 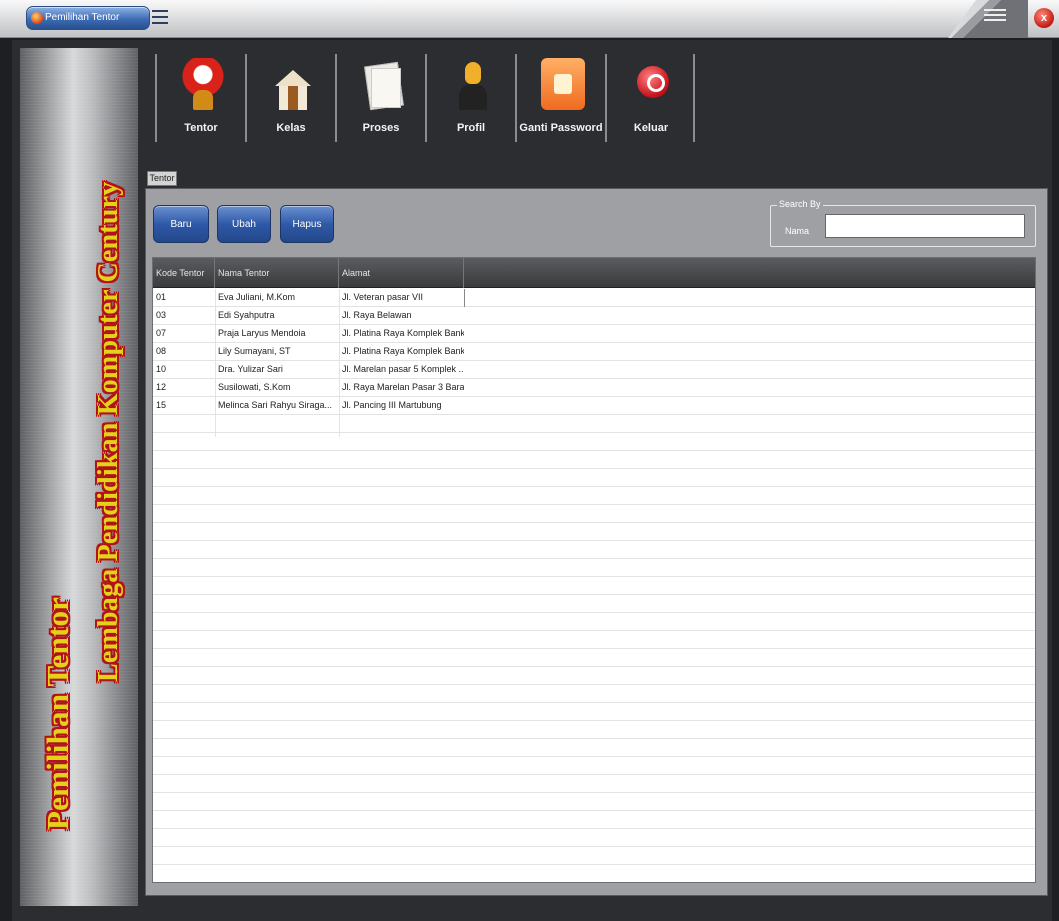 What do you see at coordinates (464, 298) in the screenshot?
I see `column-divider` at bounding box center [464, 298].